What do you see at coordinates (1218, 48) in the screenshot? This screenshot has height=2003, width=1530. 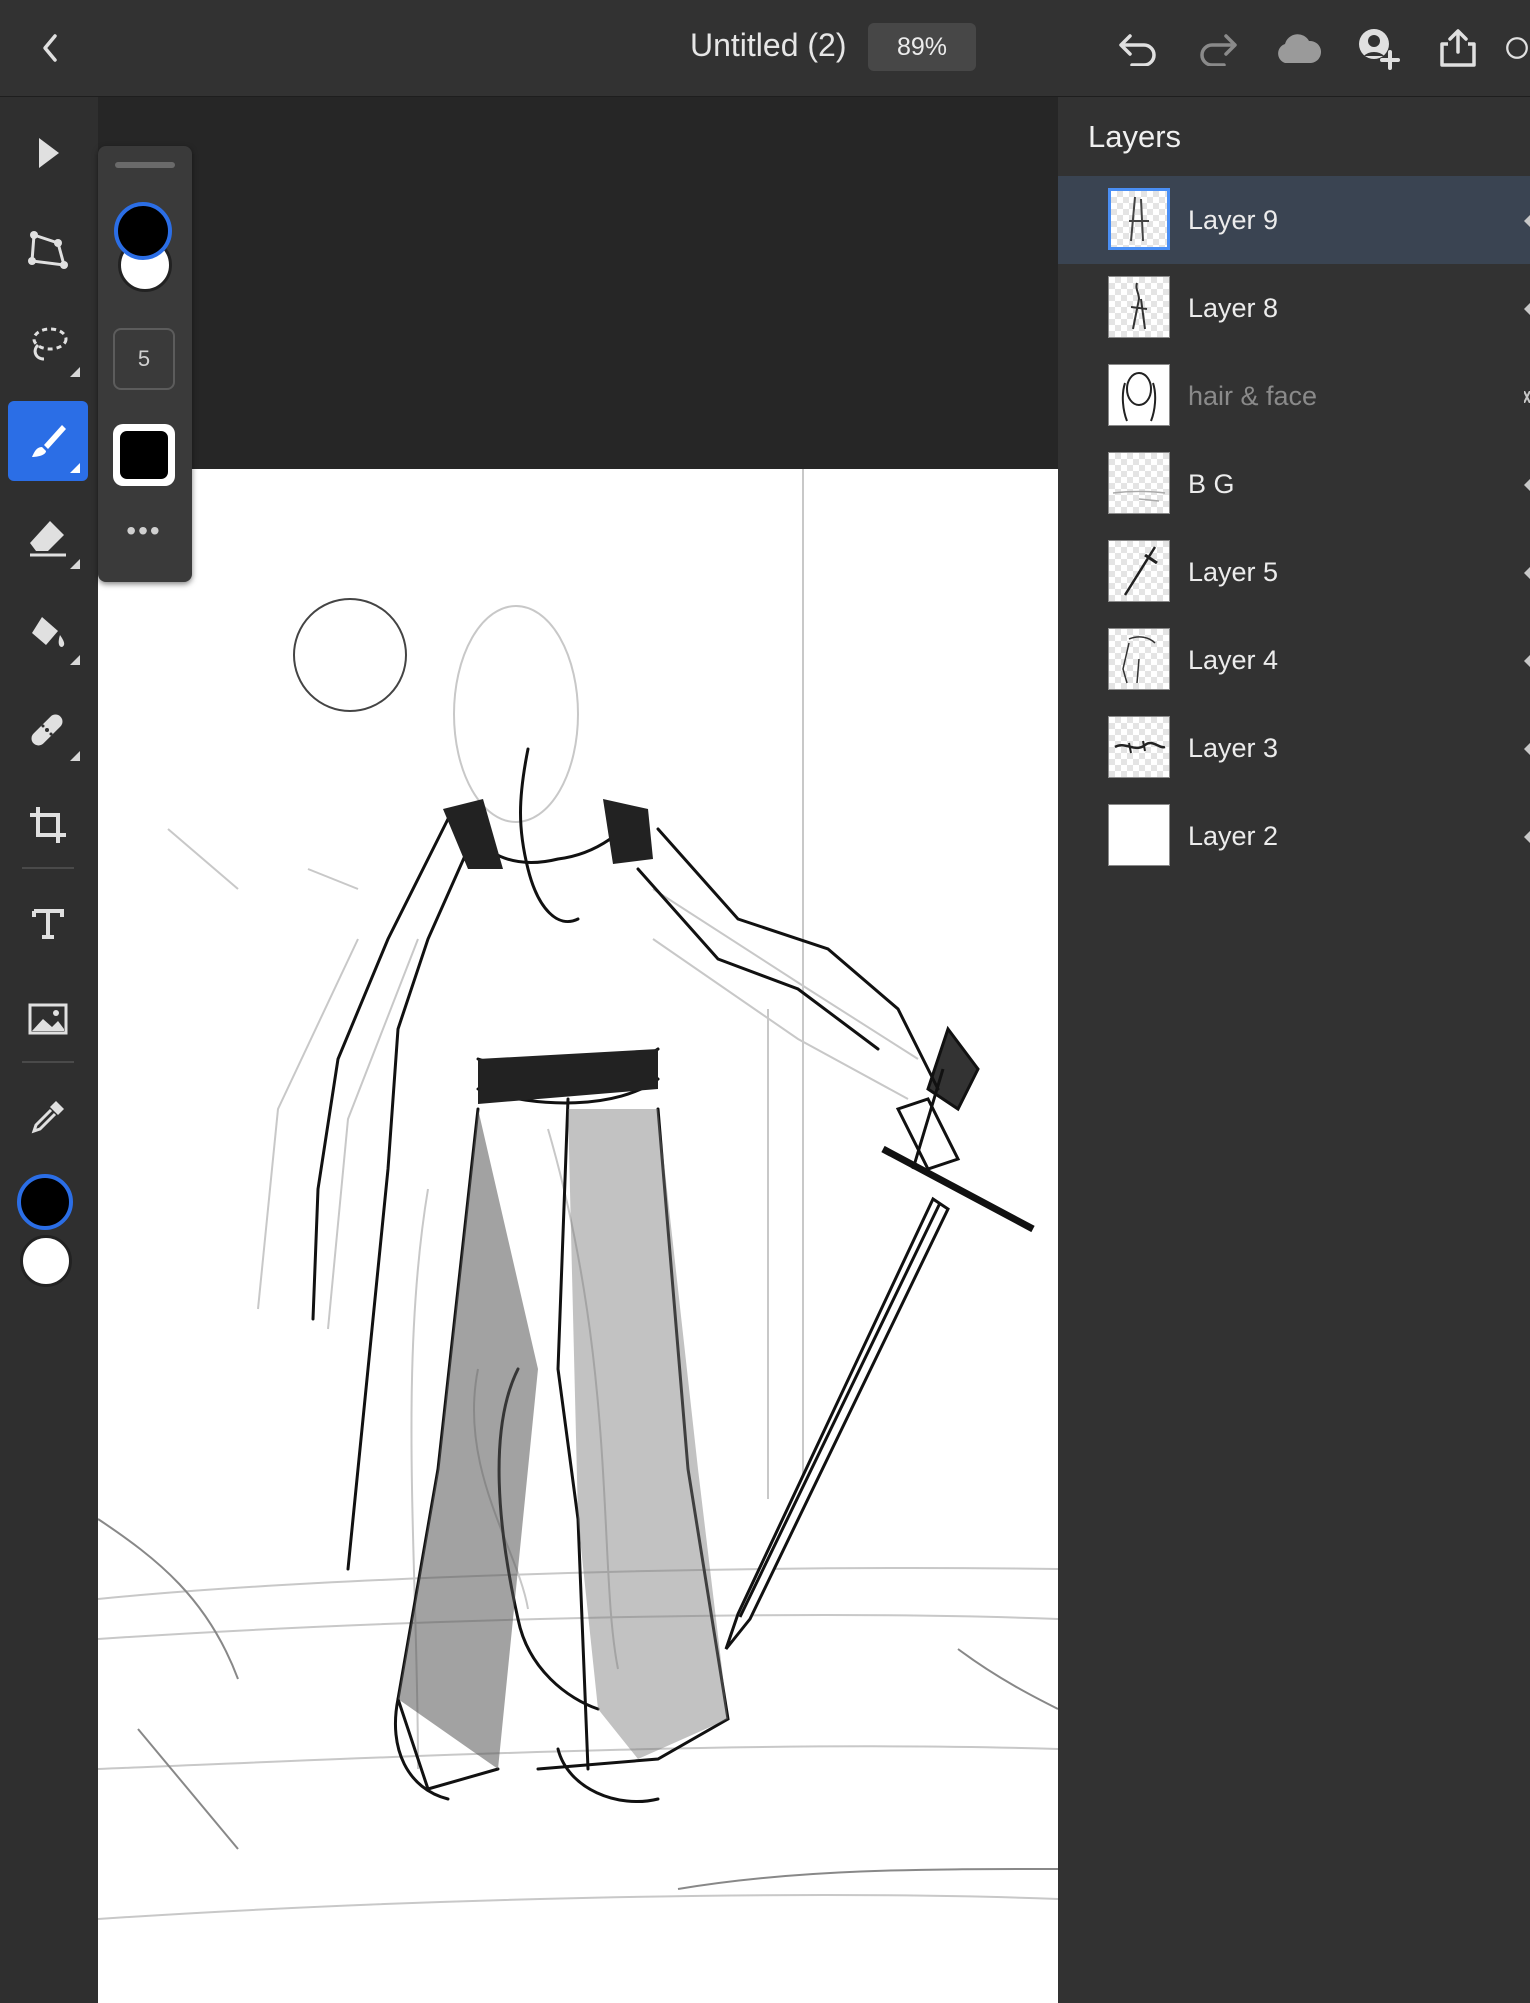 I see `redo-icon` at bounding box center [1218, 48].